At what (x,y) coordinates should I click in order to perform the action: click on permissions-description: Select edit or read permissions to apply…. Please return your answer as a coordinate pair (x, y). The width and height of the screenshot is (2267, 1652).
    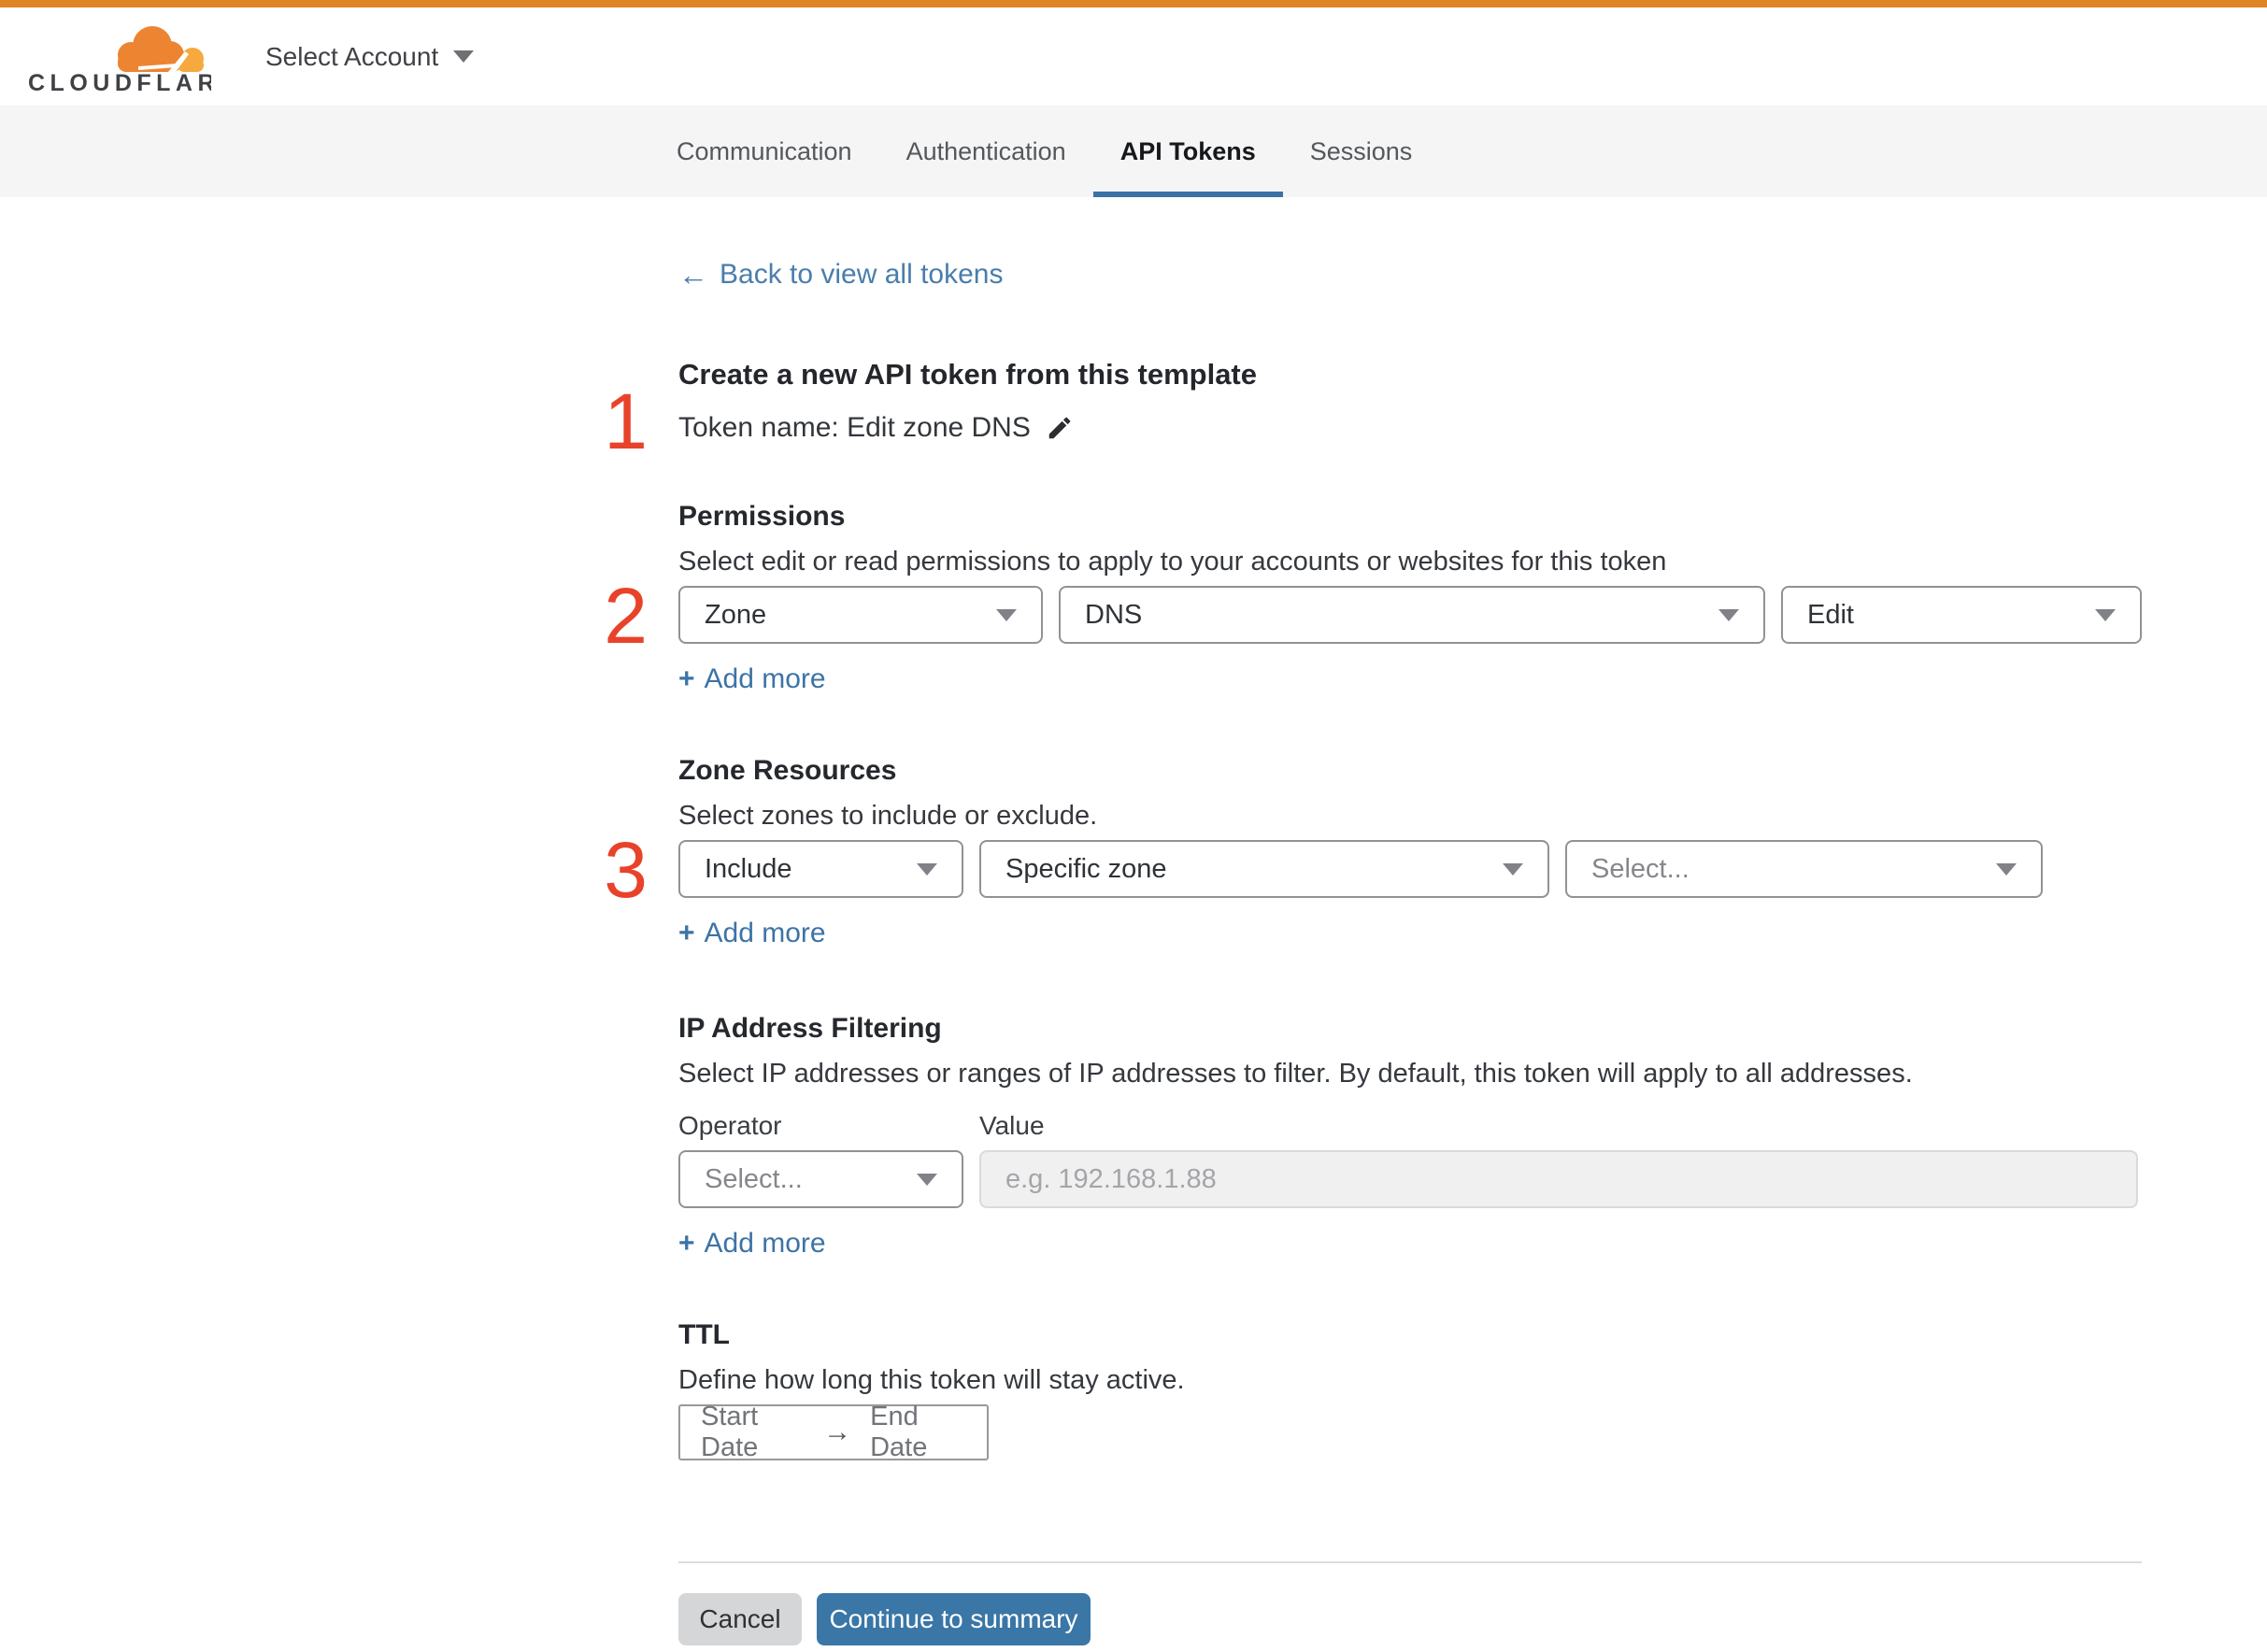
    Looking at the image, I should click on (1173, 562).